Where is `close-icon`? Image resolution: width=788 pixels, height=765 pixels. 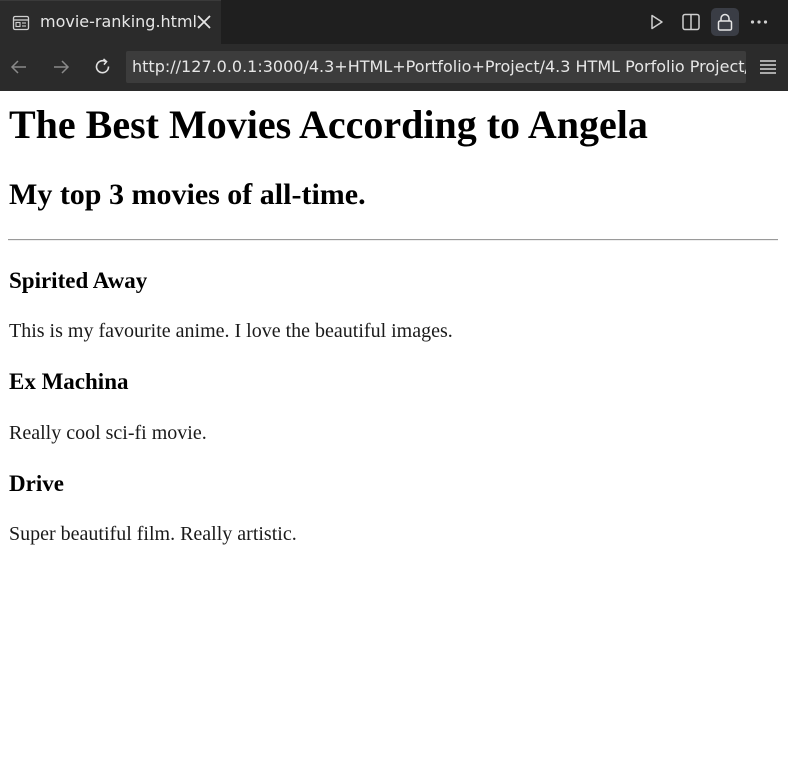 close-icon is located at coordinates (204, 22).